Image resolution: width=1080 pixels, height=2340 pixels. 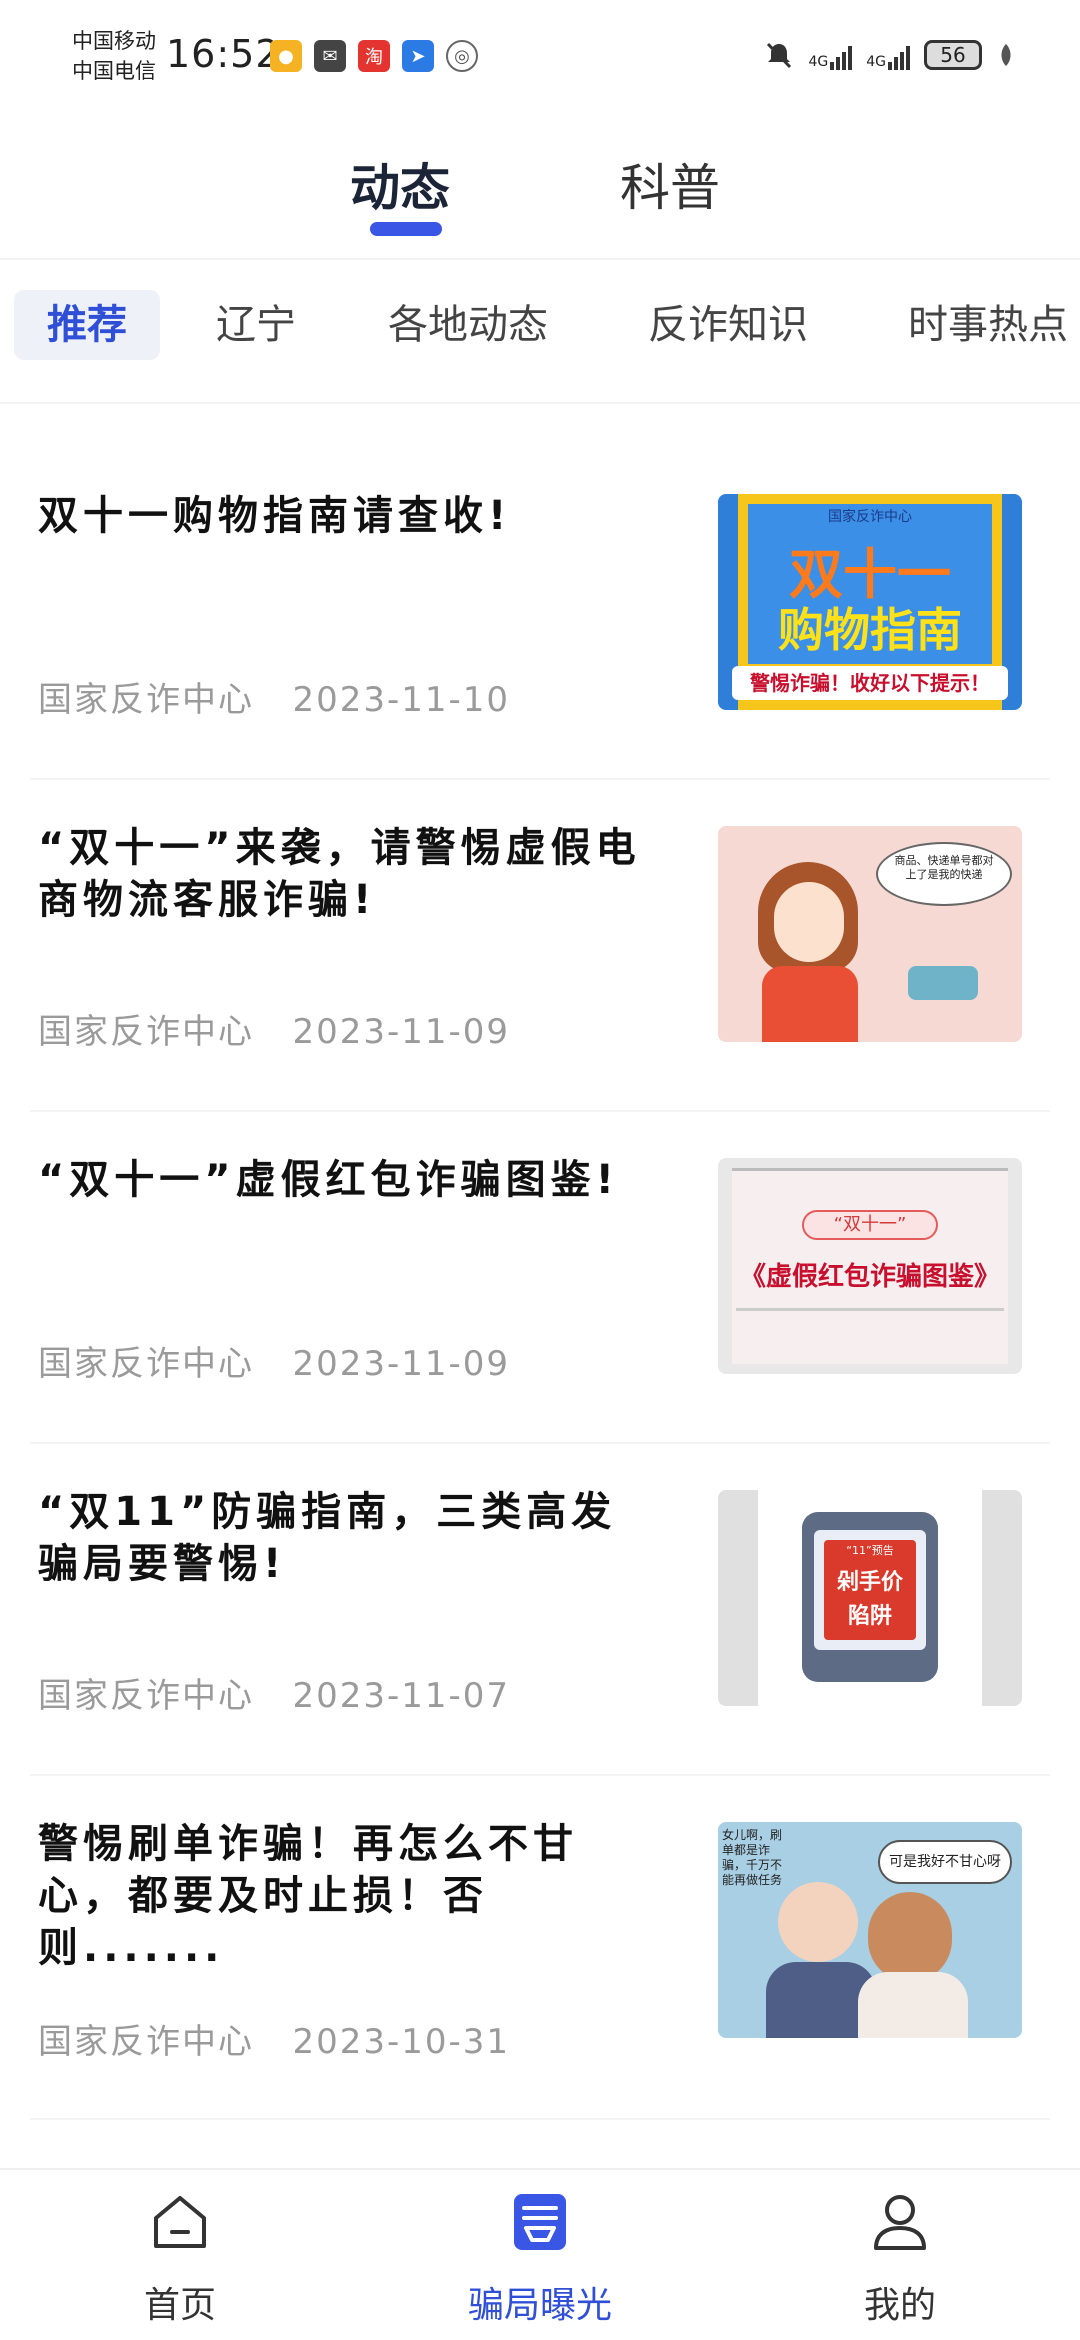 I want to click on category-recommended: 推荐, so click(x=87, y=325).